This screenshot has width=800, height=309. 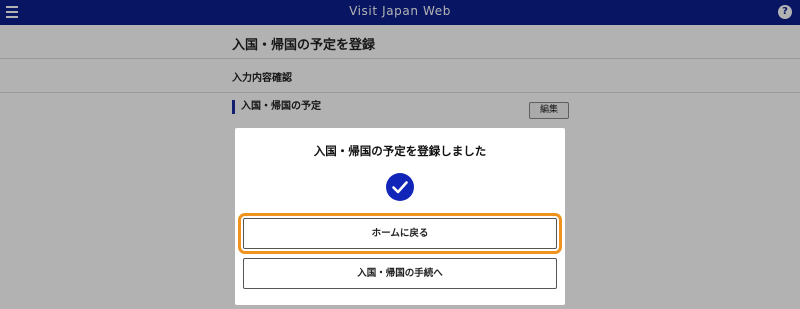 I want to click on dialog-title: 入国・帰国の予定を登録しました, so click(x=400, y=151).